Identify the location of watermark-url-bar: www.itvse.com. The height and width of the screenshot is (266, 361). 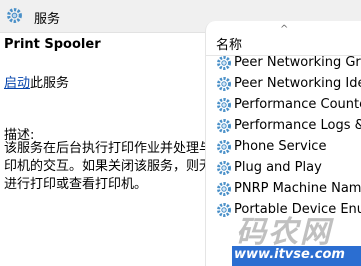
(296, 256).